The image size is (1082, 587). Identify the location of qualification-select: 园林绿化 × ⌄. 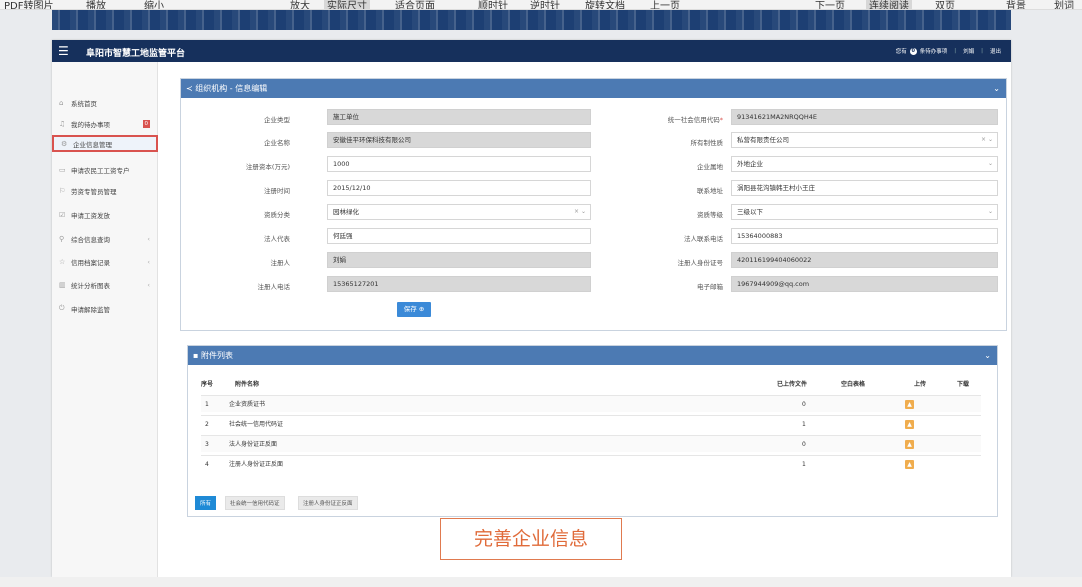
(459, 212).